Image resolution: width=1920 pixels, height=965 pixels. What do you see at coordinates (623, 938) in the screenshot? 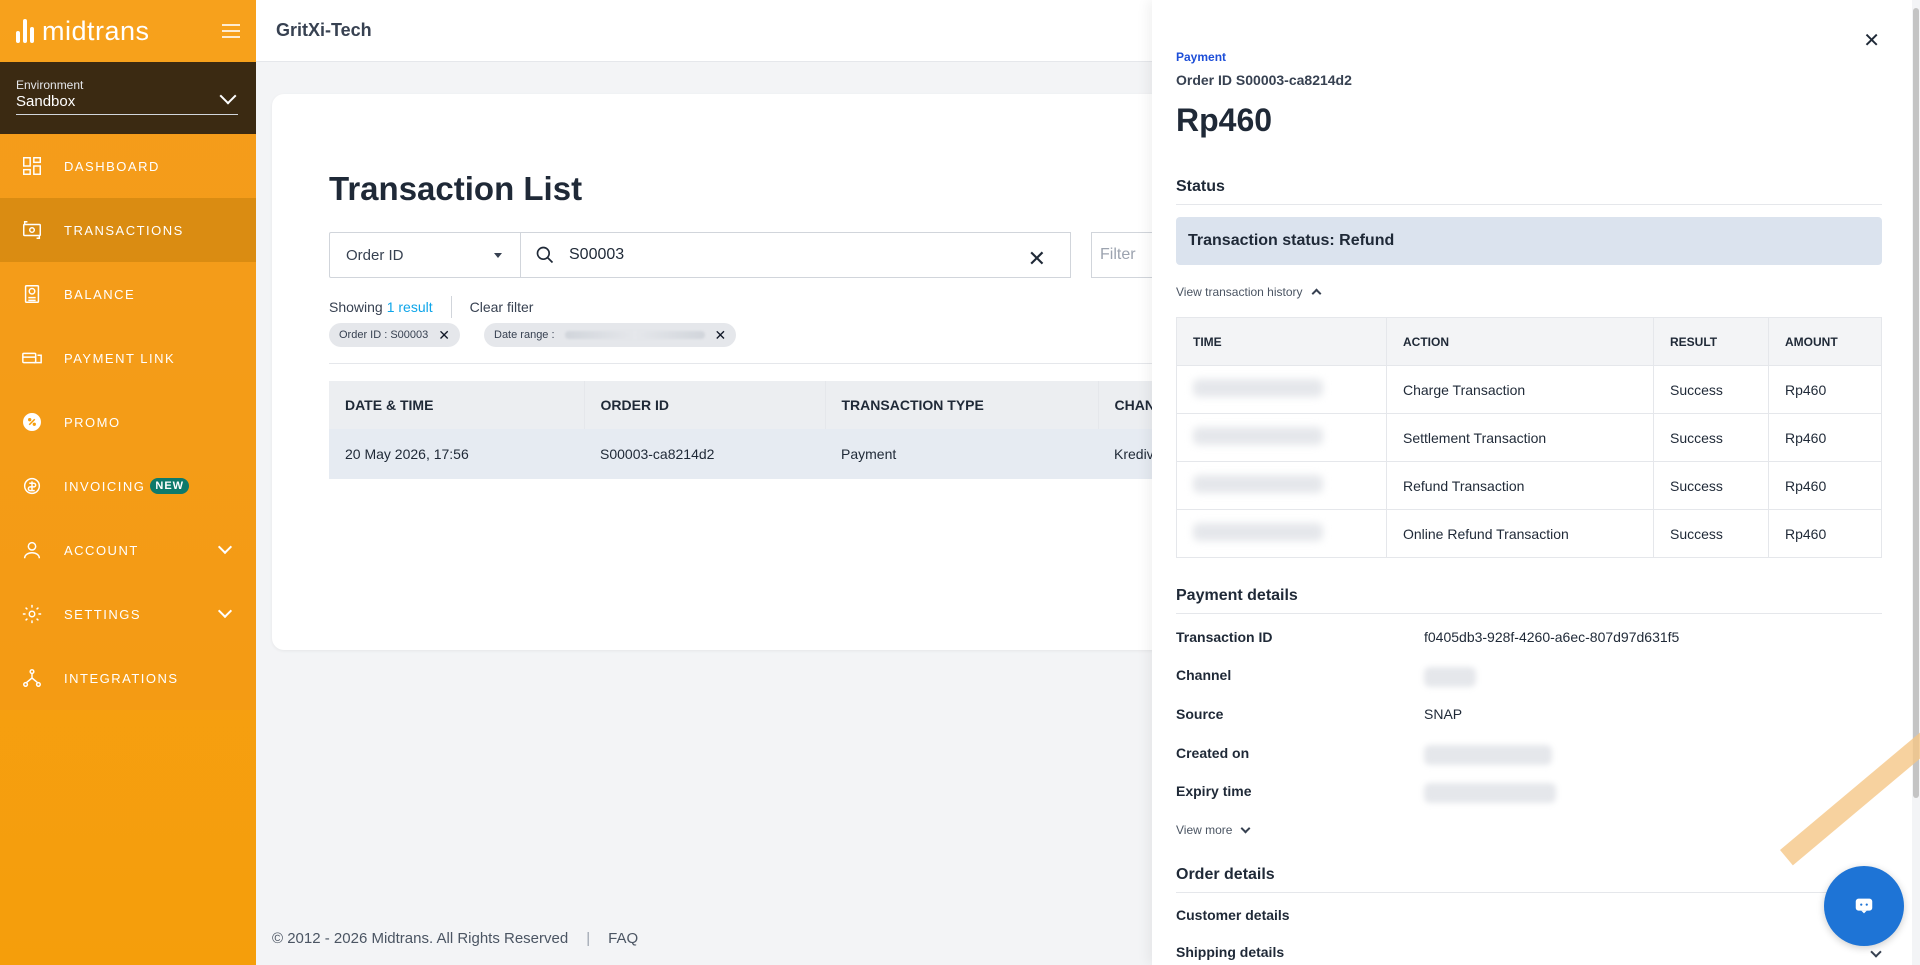
I see `faq-link: FAQ` at bounding box center [623, 938].